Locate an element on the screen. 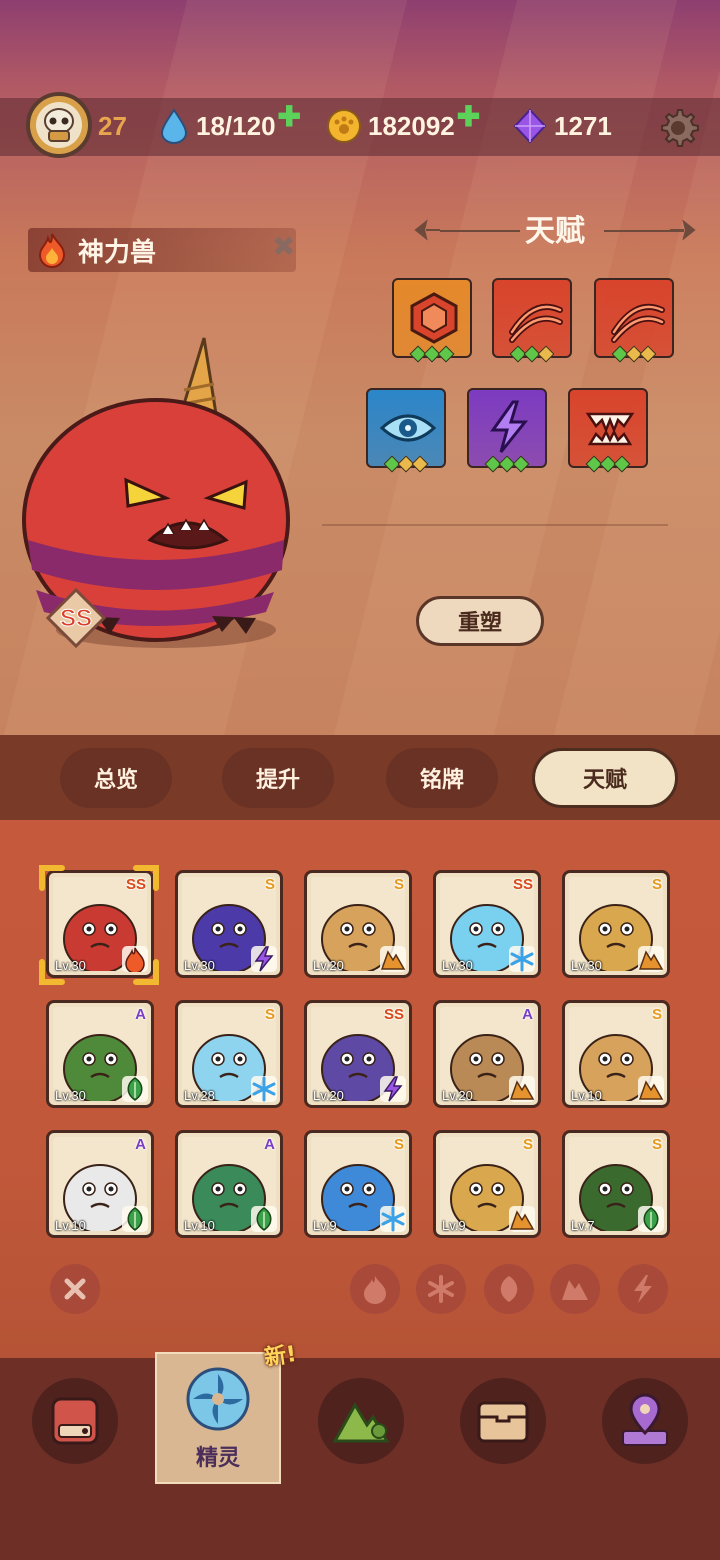 The width and height of the screenshot is (720, 1560). pet-level: Lv.28 is located at coordinates (199, 1095).